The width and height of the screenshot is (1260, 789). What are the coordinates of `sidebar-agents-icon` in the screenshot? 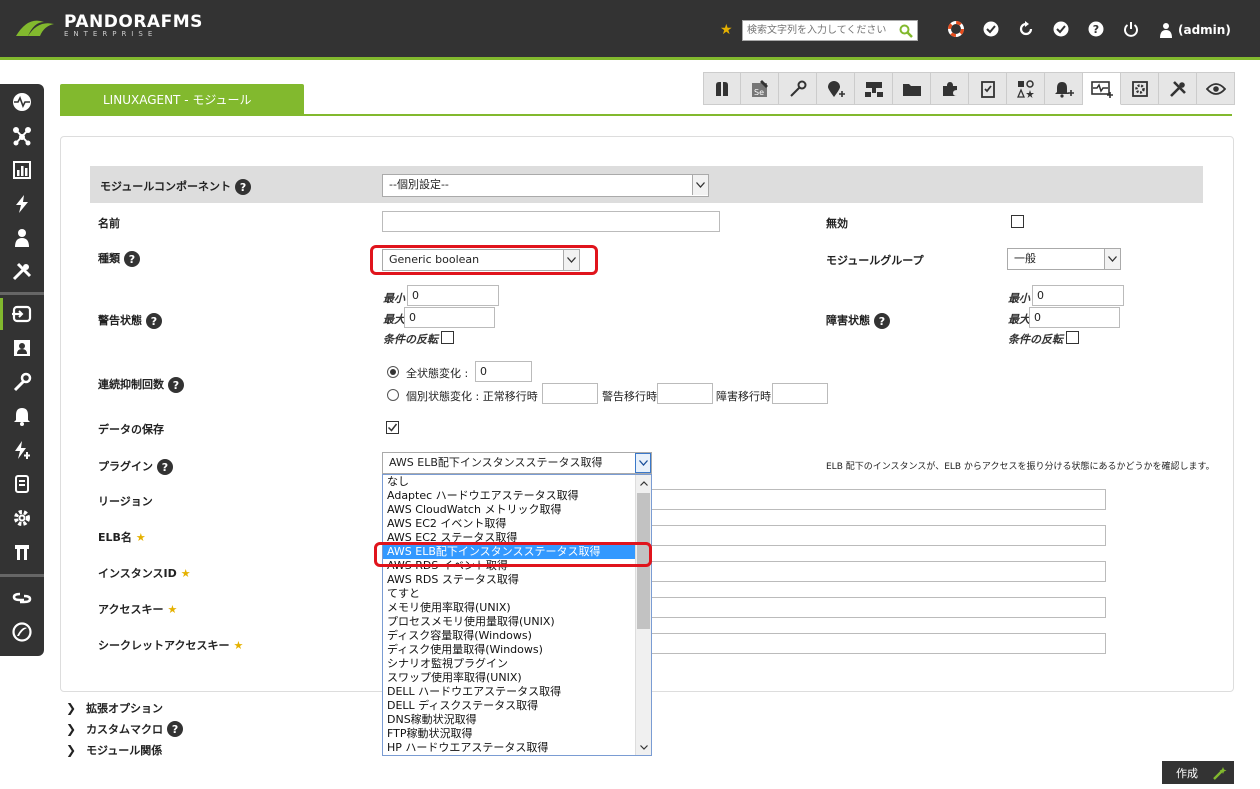 It's located at (17, 314).